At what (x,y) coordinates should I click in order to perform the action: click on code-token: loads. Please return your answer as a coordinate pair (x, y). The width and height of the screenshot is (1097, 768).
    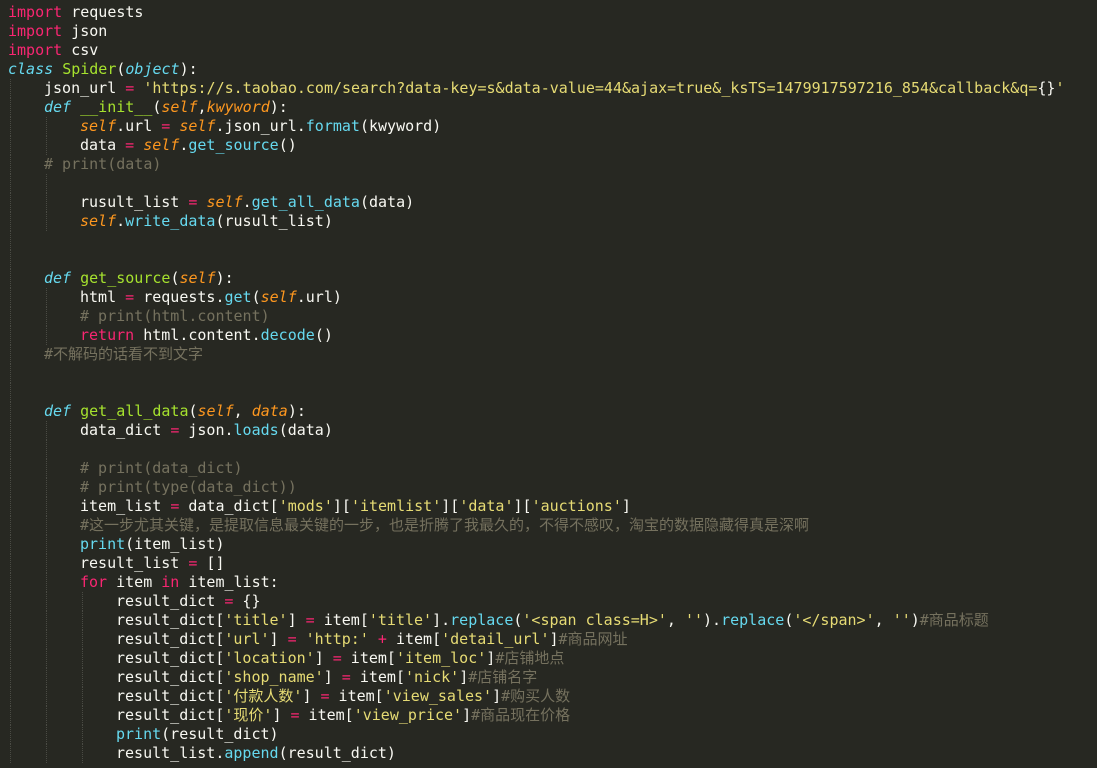
    Looking at the image, I should click on (256, 430).